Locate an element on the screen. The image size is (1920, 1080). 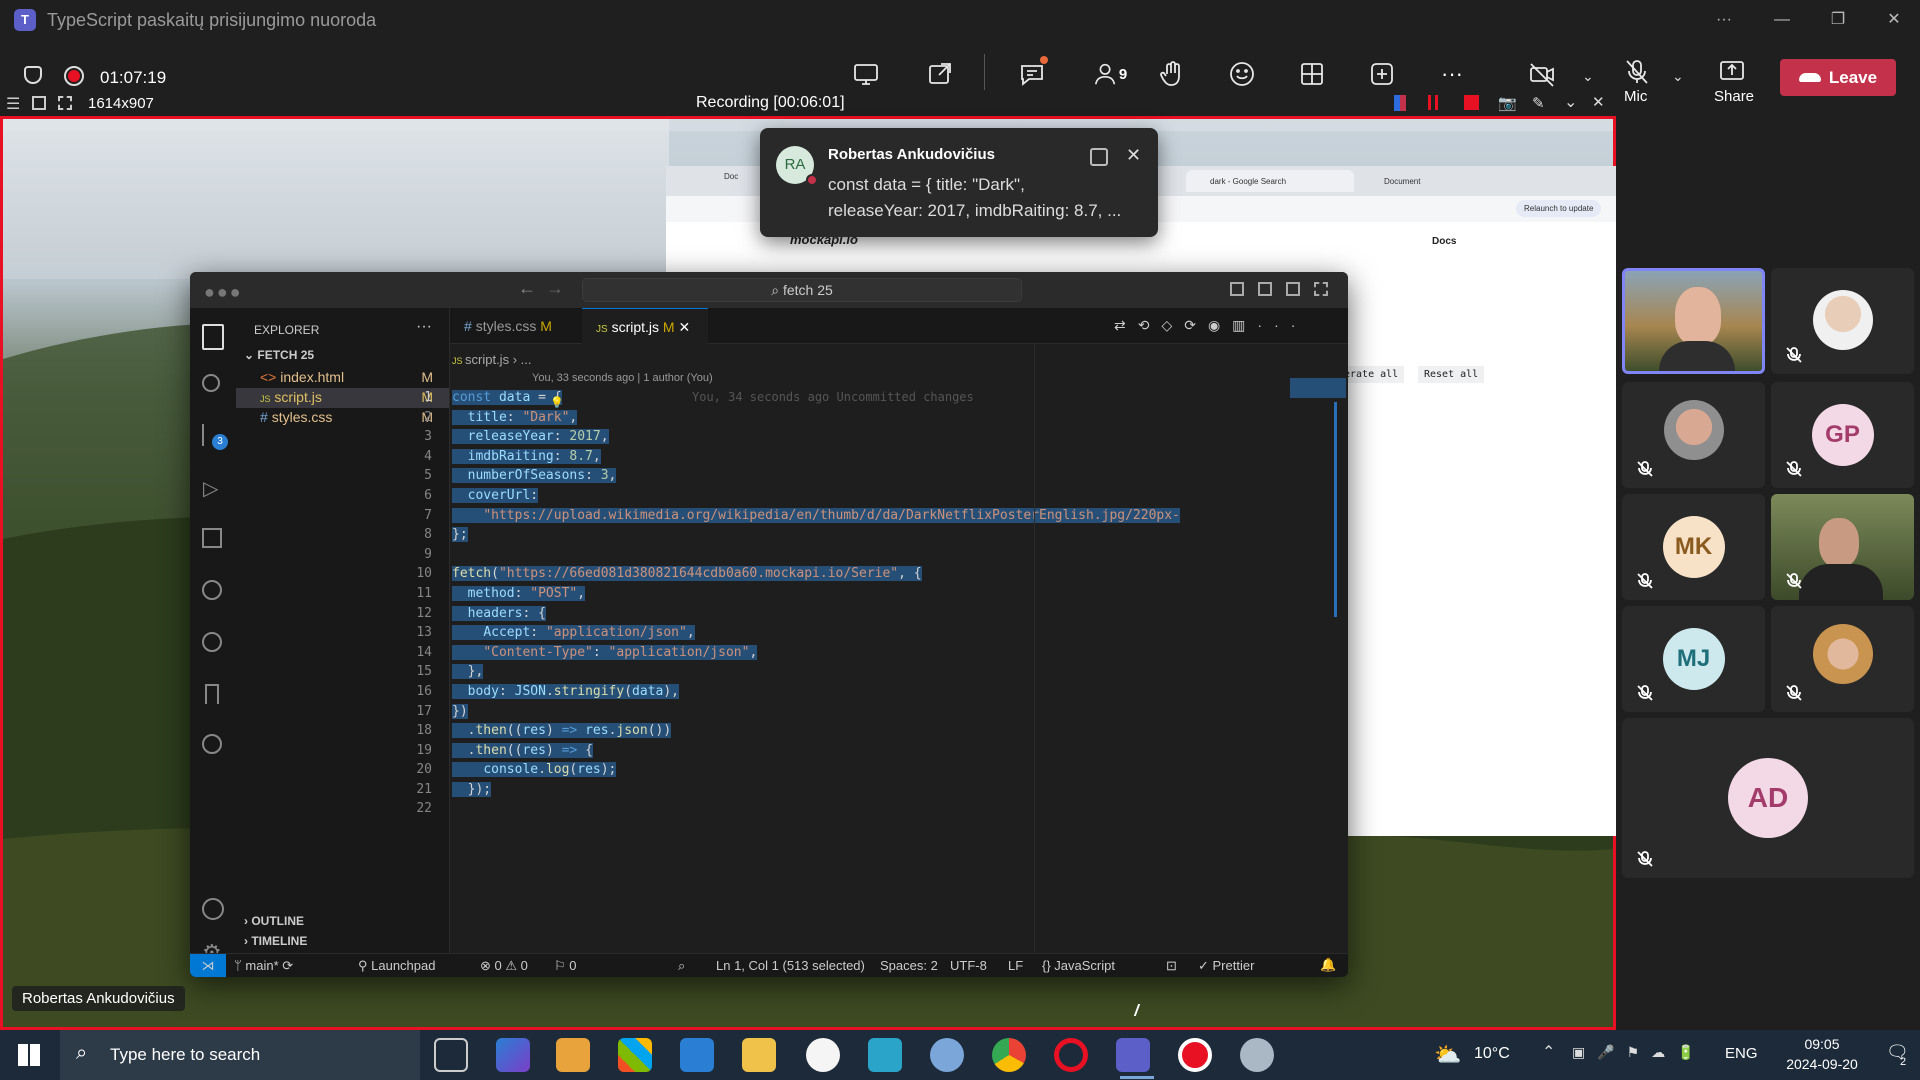
code-line: 8}; is located at coordinates (818, 535).